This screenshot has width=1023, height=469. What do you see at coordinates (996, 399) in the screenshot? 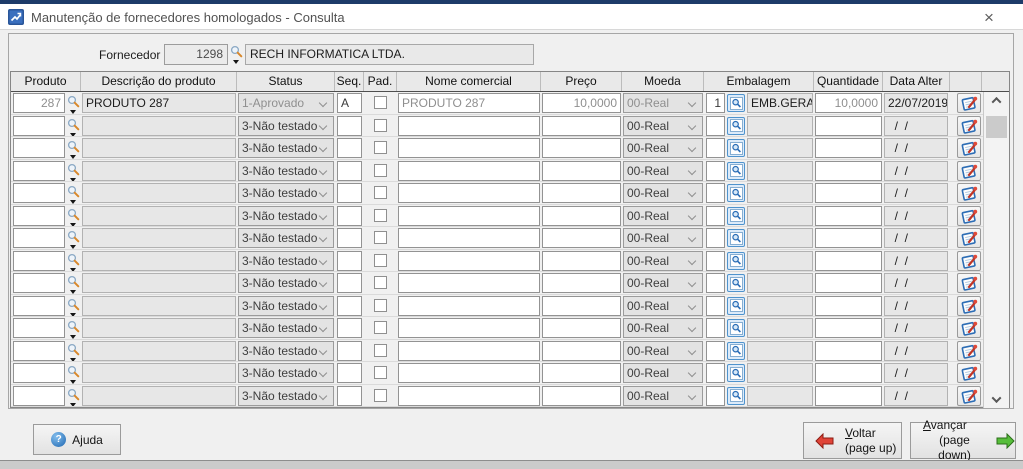
I see `scroll-down-button` at bounding box center [996, 399].